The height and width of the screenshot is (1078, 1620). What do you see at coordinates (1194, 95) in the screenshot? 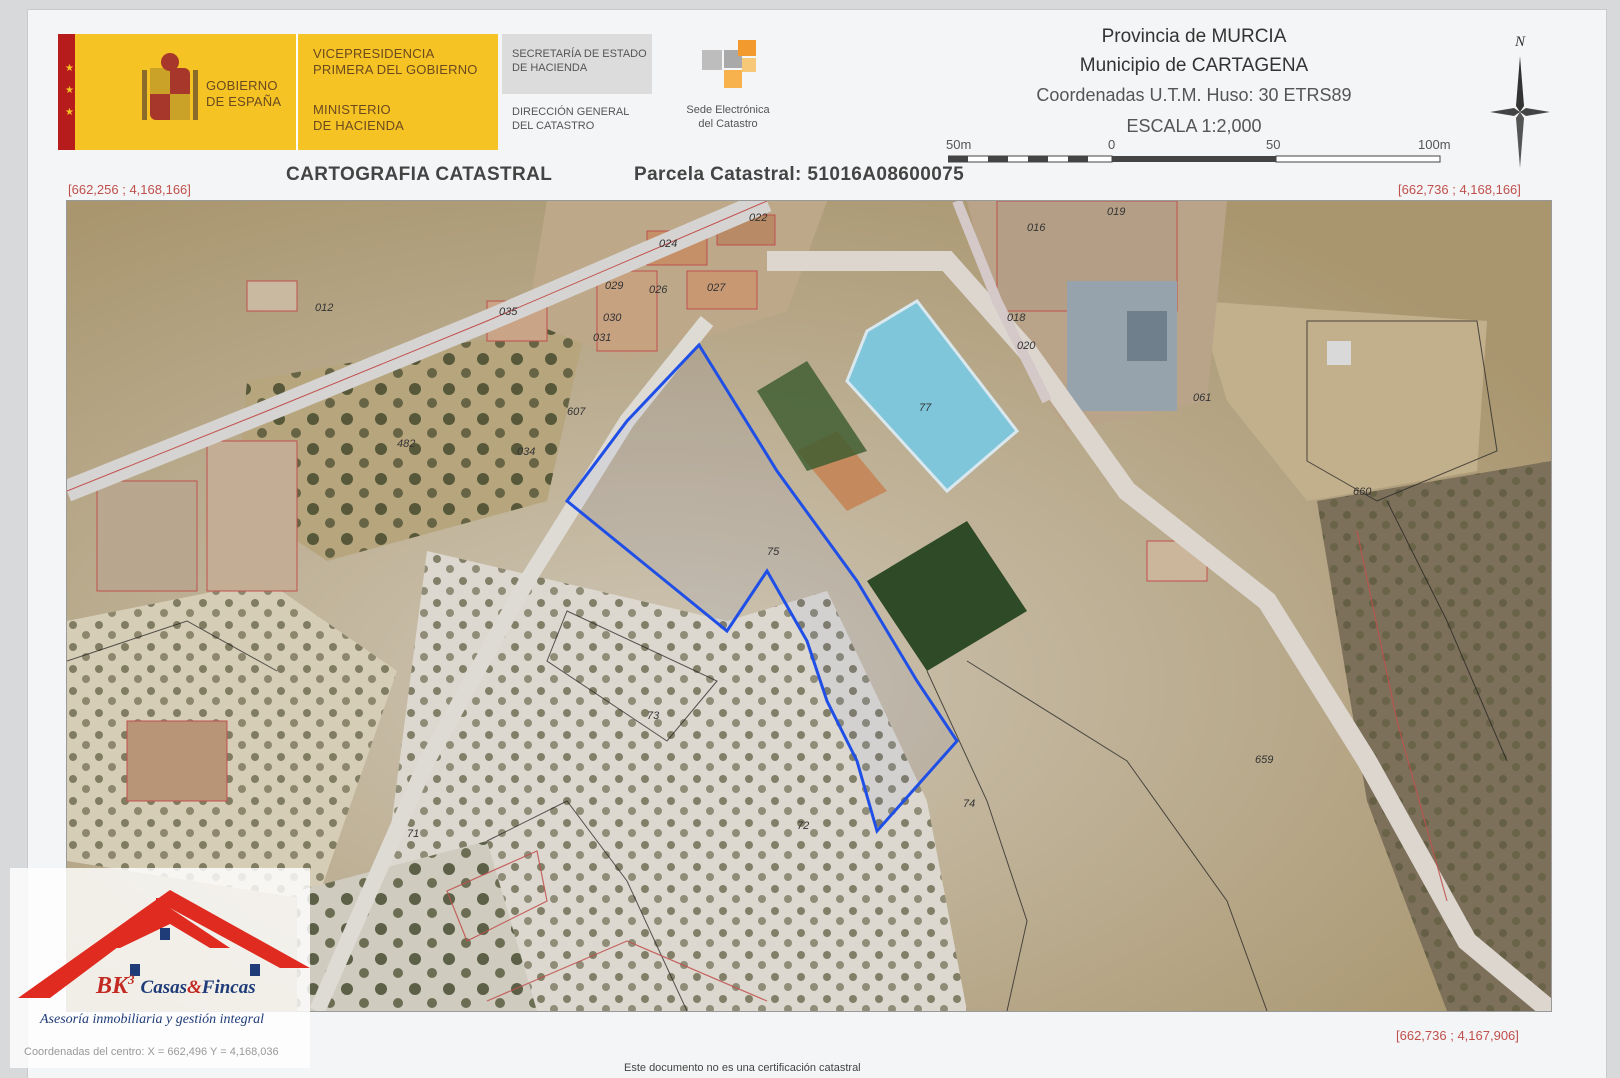
I see `utm-coords: Coordenadas U.T.M. Huso: 30 ETRS89` at bounding box center [1194, 95].